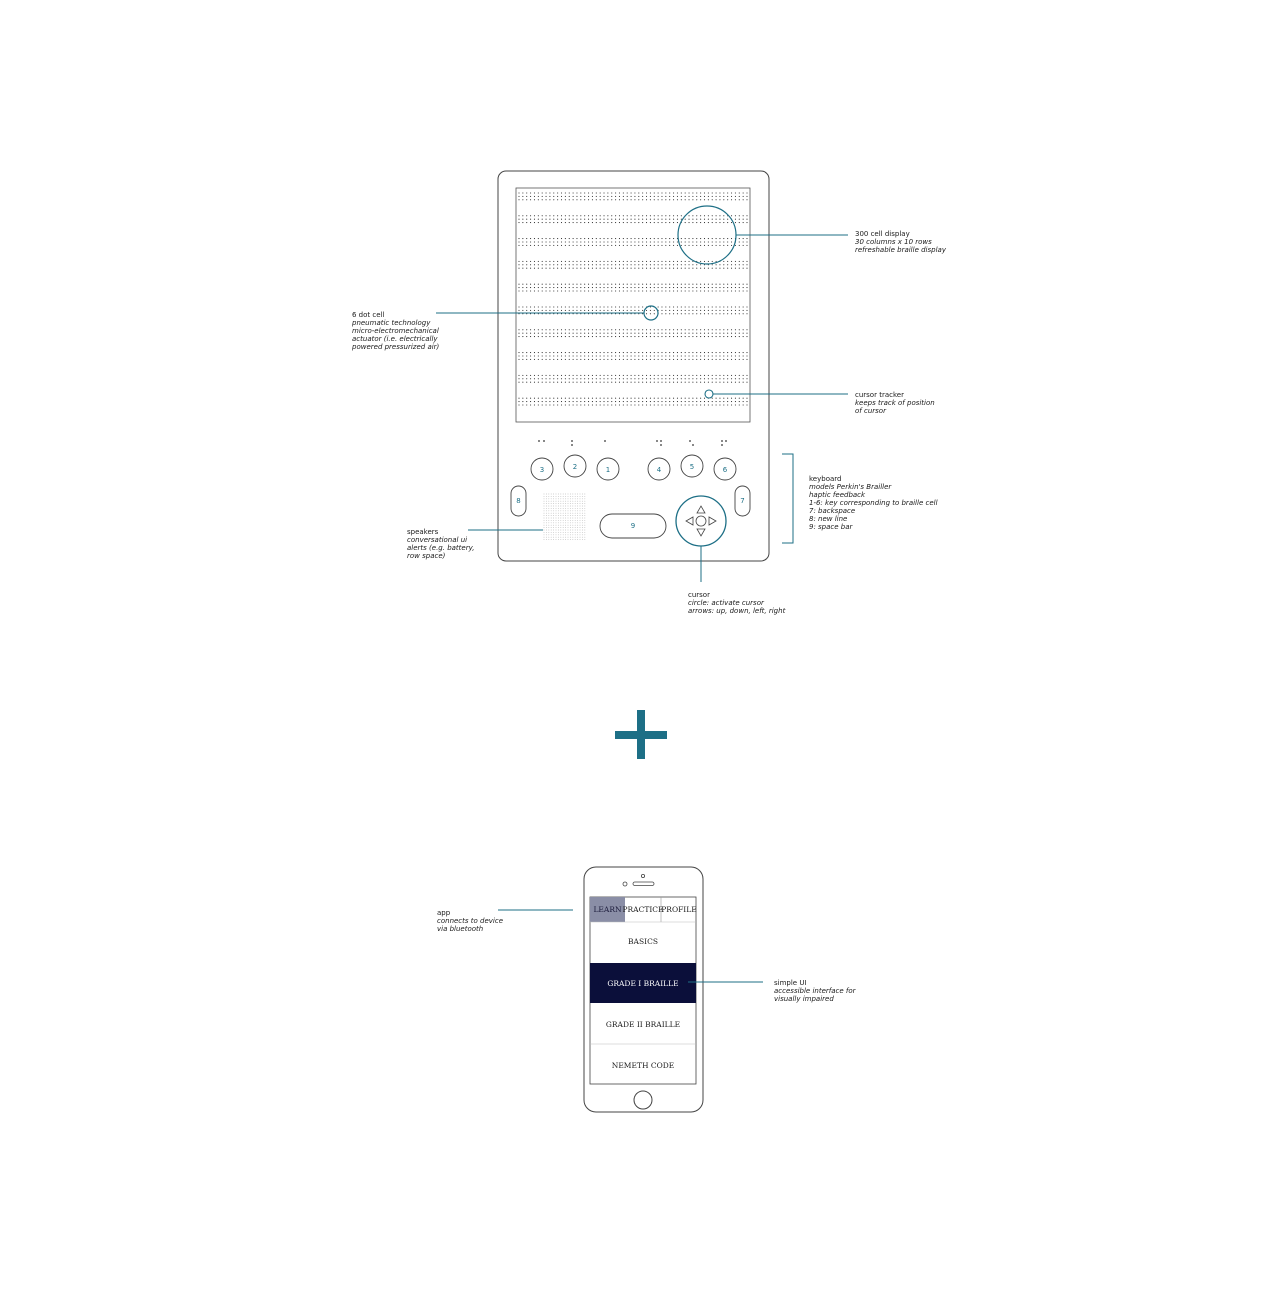 The image size is (1280, 1314). What do you see at coordinates (642, 909) in the screenshot?
I see `tab-practice: PRACTICE` at bounding box center [642, 909].